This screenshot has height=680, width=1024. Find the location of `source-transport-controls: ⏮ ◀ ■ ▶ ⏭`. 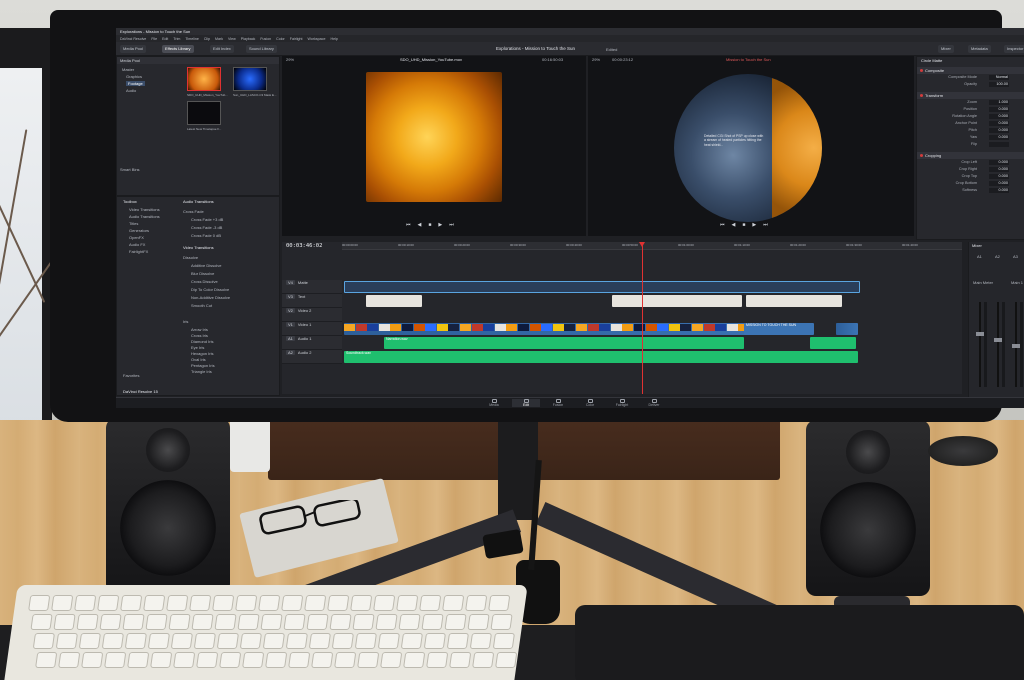

source-transport-controls: ⏮ ◀ ■ ▶ ⏭ is located at coordinates (430, 227).